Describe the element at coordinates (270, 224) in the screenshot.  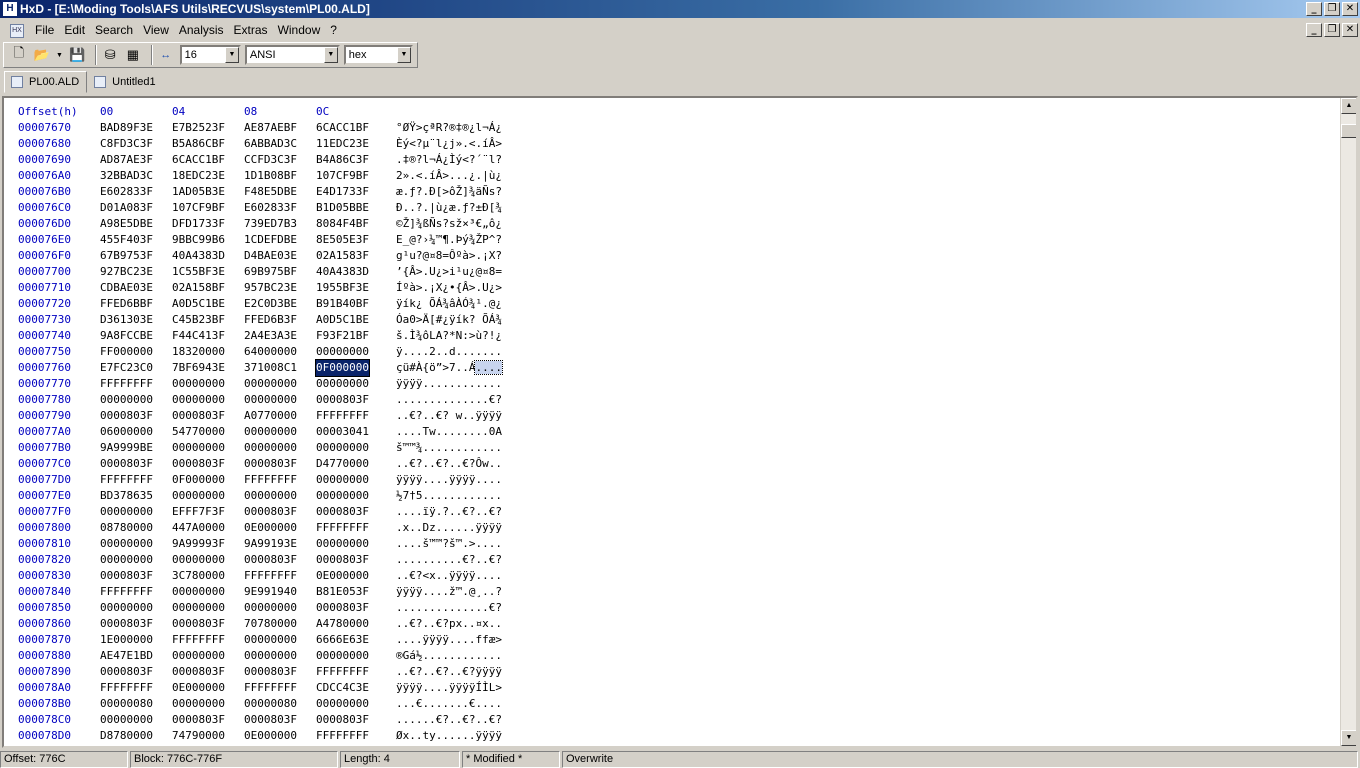
I see `hex-group: 739ED7B3` at that location.